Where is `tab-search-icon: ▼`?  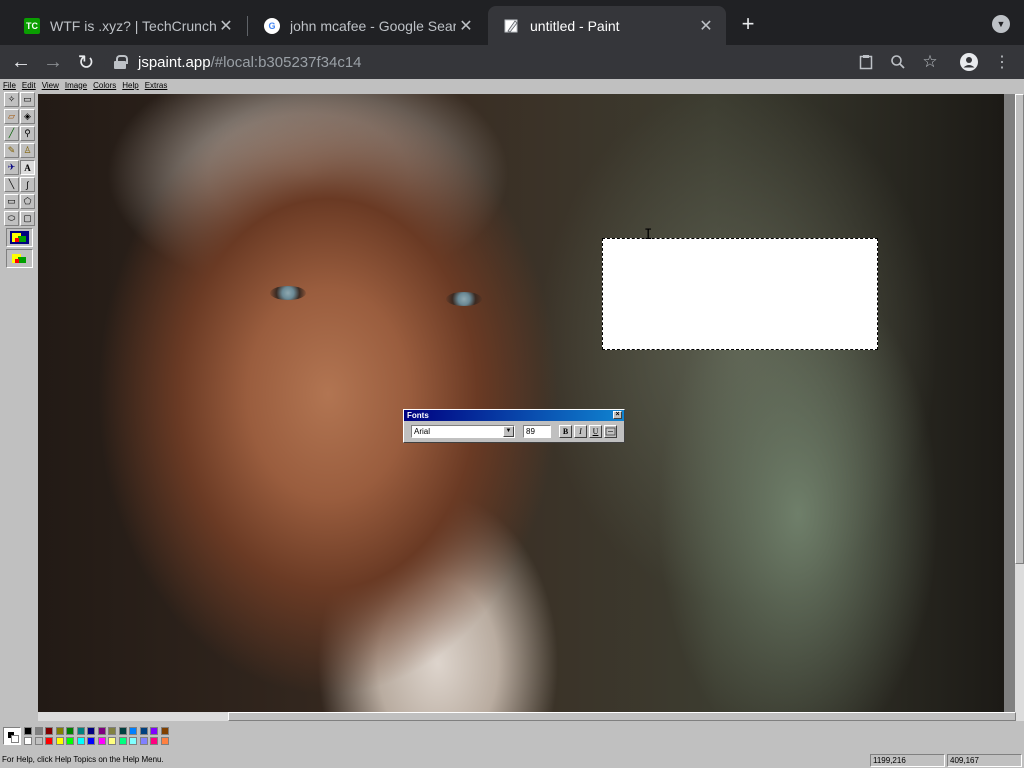 tab-search-icon: ▼ is located at coordinates (1001, 24).